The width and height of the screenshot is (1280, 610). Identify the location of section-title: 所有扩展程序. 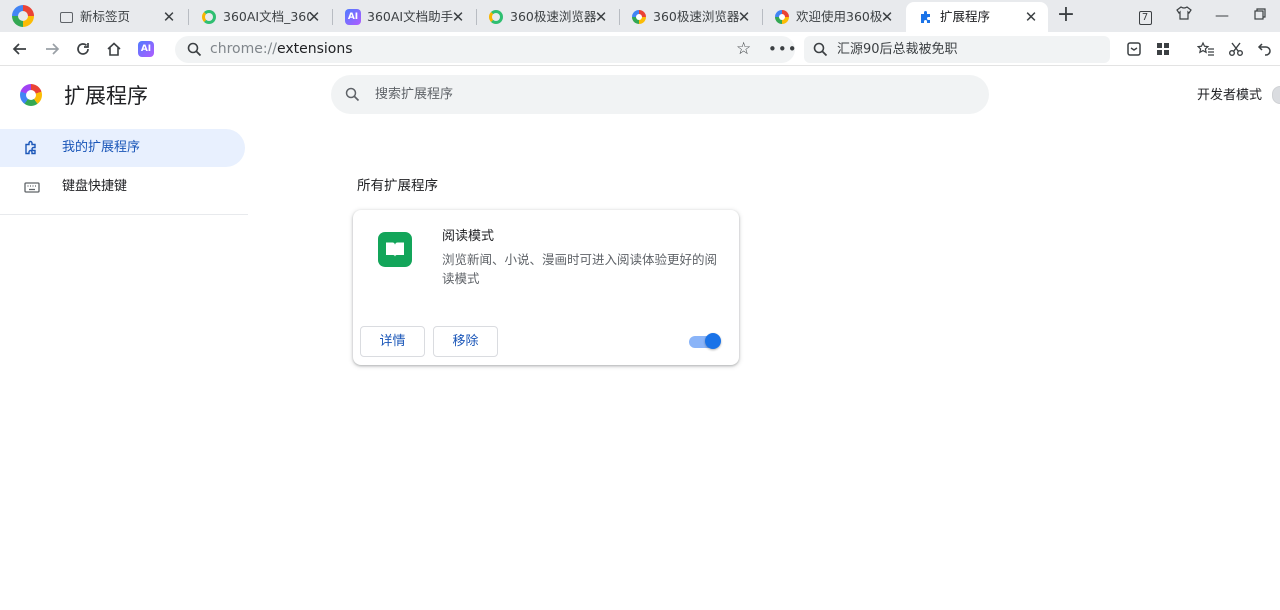
(397, 186).